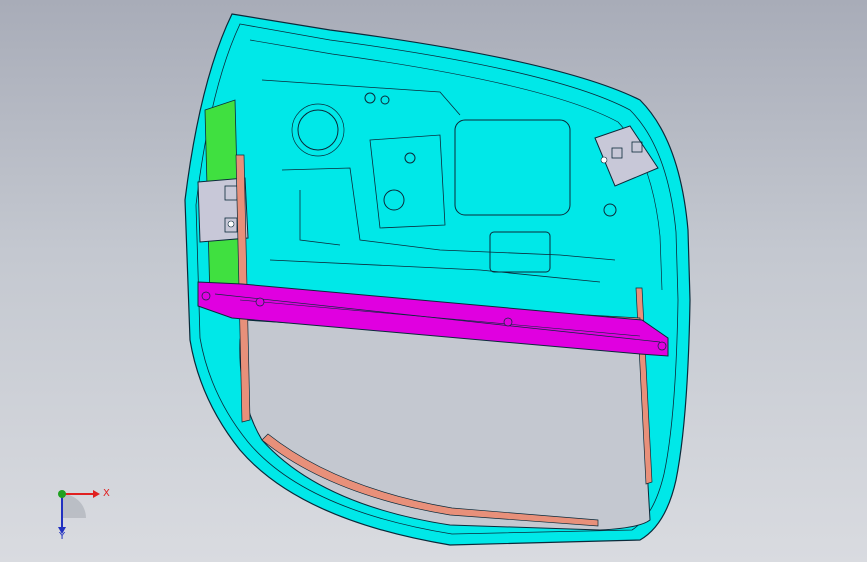  Describe the element at coordinates (80, 513) in the screenshot. I see `coordinate-triad: X Y` at that location.